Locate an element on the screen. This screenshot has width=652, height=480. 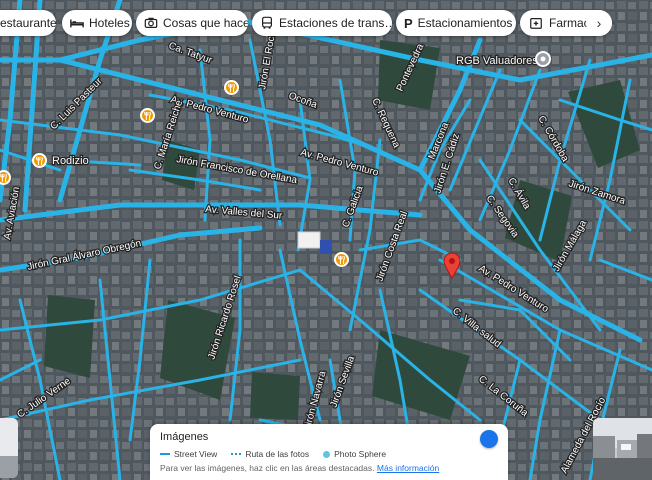
place-label-rgb-valuadores: RGB Valuadores is located at coordinates (497, 61).